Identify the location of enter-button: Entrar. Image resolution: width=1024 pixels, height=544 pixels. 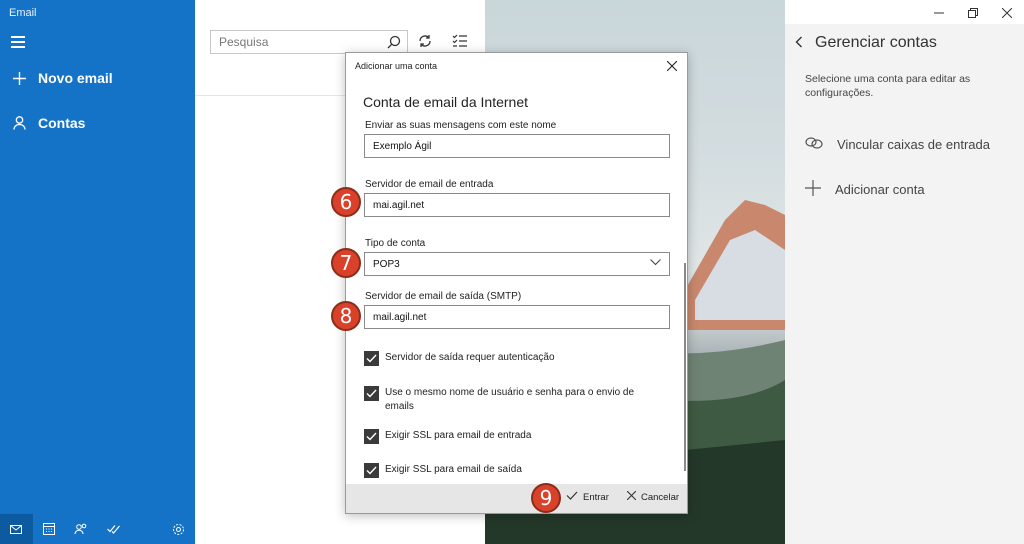
(587, 497).